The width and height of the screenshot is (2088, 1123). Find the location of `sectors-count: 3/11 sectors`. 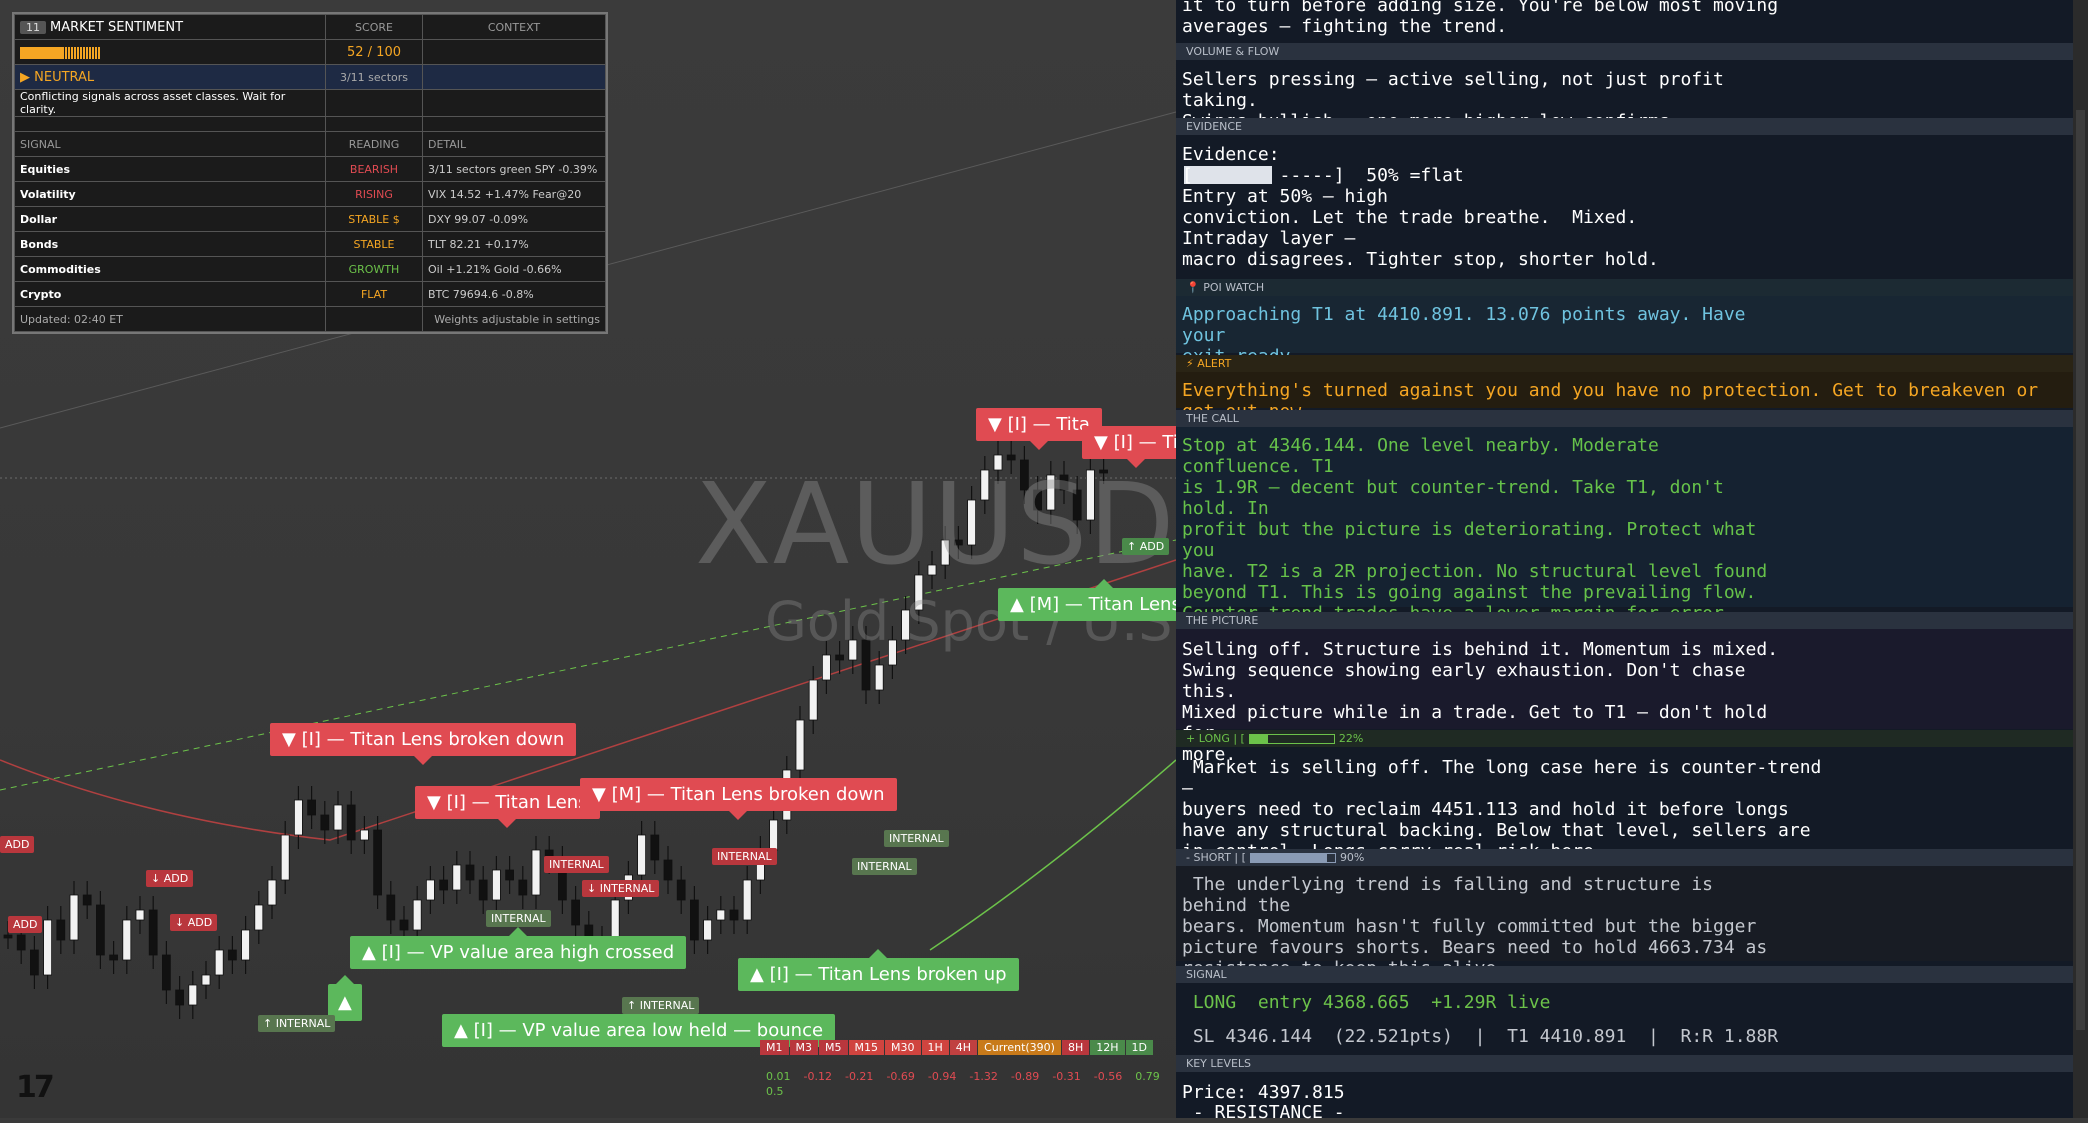

sectors-count: 3/11 sectors is located at coordinates (374, 77).